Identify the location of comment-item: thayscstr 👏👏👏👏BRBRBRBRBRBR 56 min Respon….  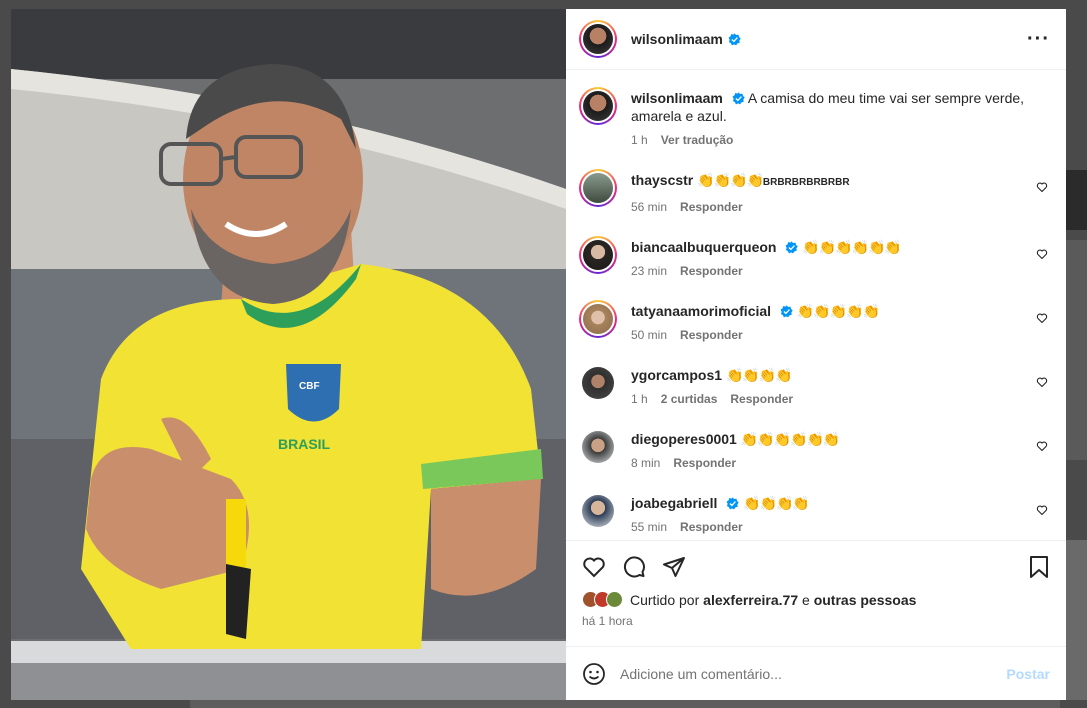
(814, 191).